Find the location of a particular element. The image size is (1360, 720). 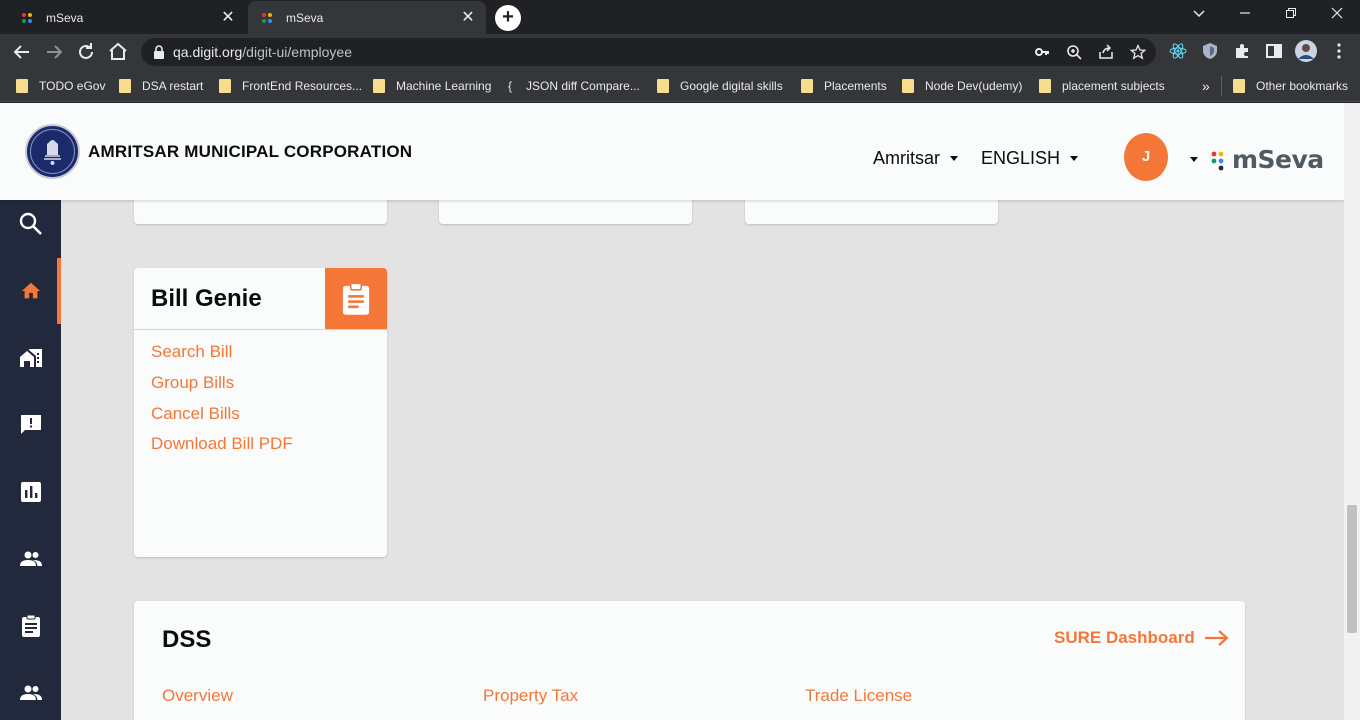

card-title: Bill Genie is located at coordinates (206, 298).